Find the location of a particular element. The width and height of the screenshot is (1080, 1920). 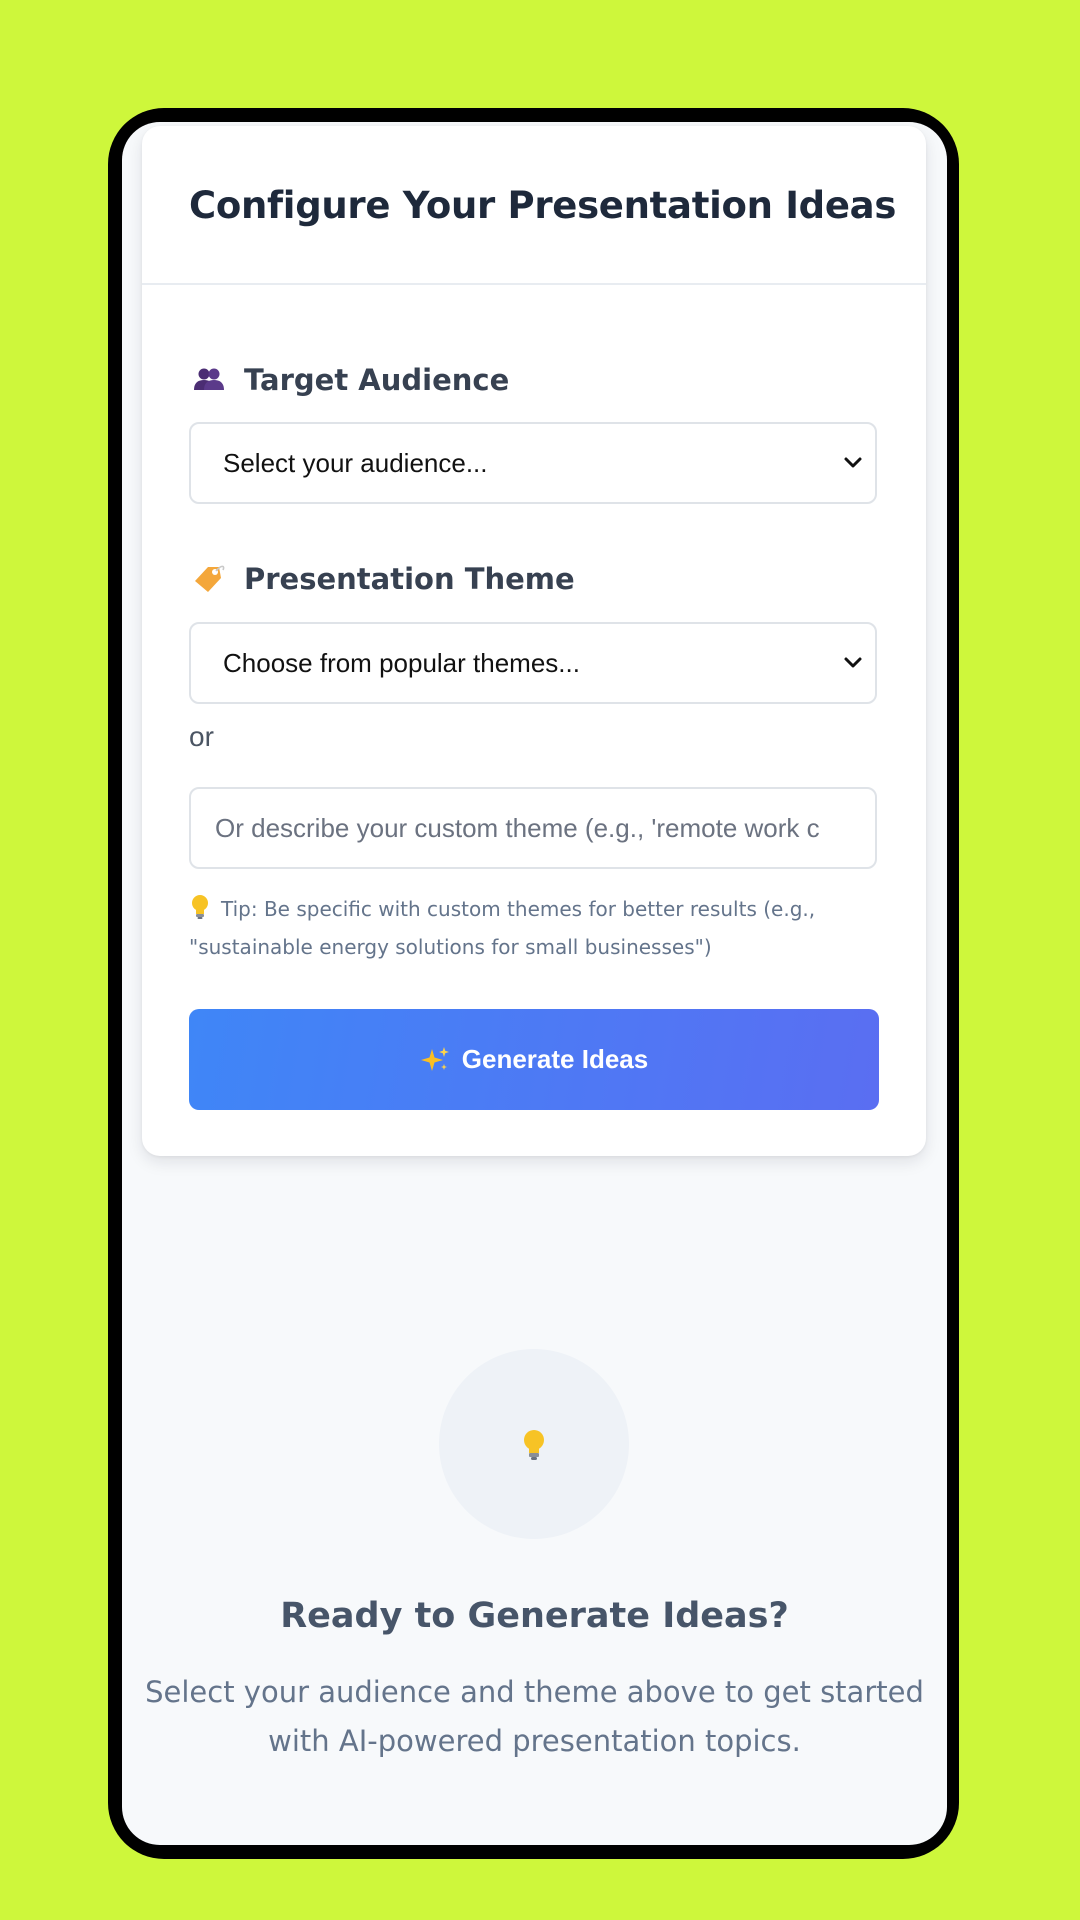

sparkles-icon is located at coordinates (434, 1058).